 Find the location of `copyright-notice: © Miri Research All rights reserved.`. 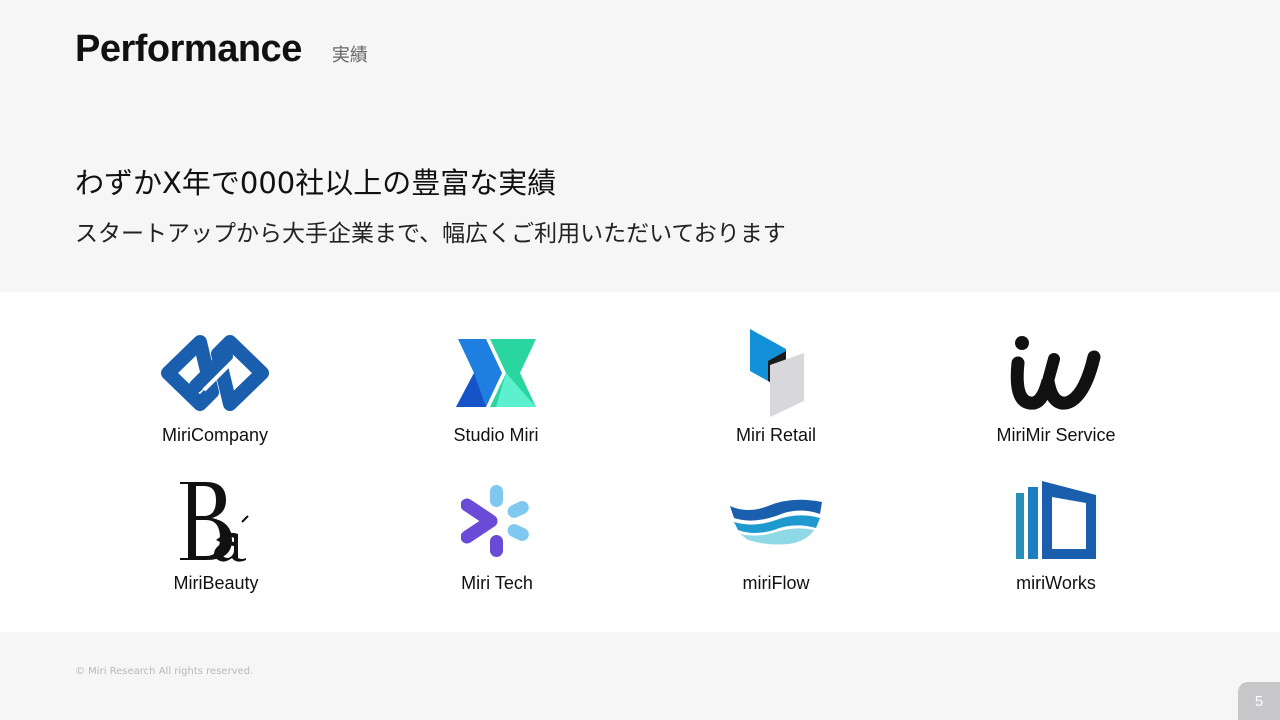

copyright-notice: © Miri Research All rights reserved. is located at coordinates (164, 671).